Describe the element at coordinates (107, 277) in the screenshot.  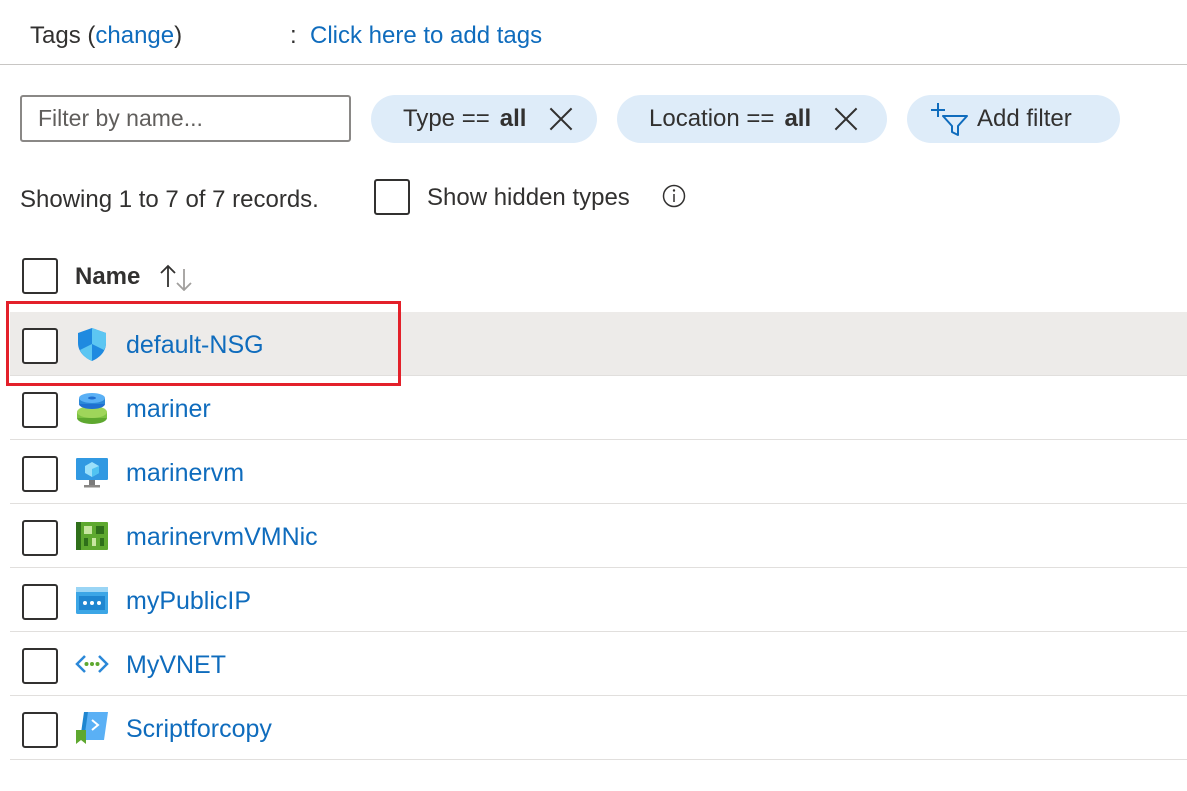
I see `column-header-name: Name` at that location.